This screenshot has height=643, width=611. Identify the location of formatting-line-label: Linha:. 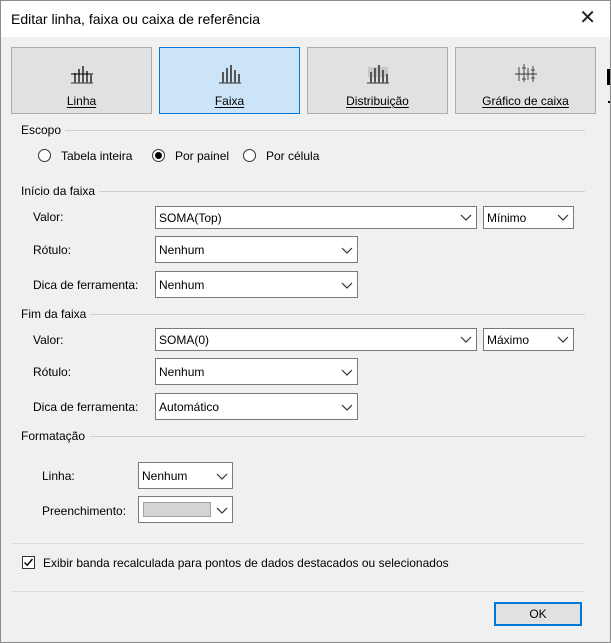
(58, 476).